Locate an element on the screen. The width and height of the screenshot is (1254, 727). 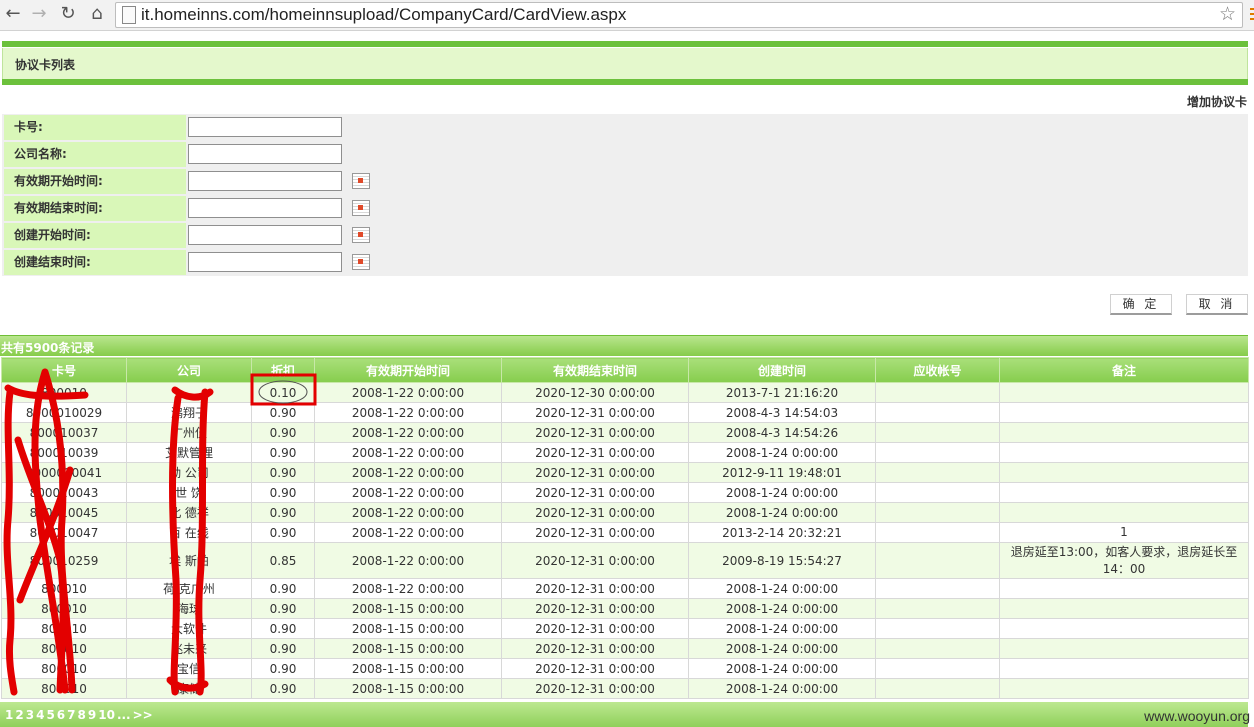
reload-icon: ↻ is located at coordinates (68, 14).